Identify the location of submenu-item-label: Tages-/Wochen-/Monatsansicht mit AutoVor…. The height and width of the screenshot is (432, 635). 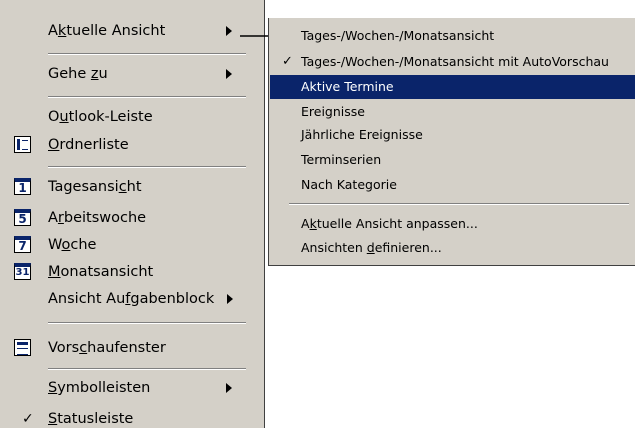
(455, 61).